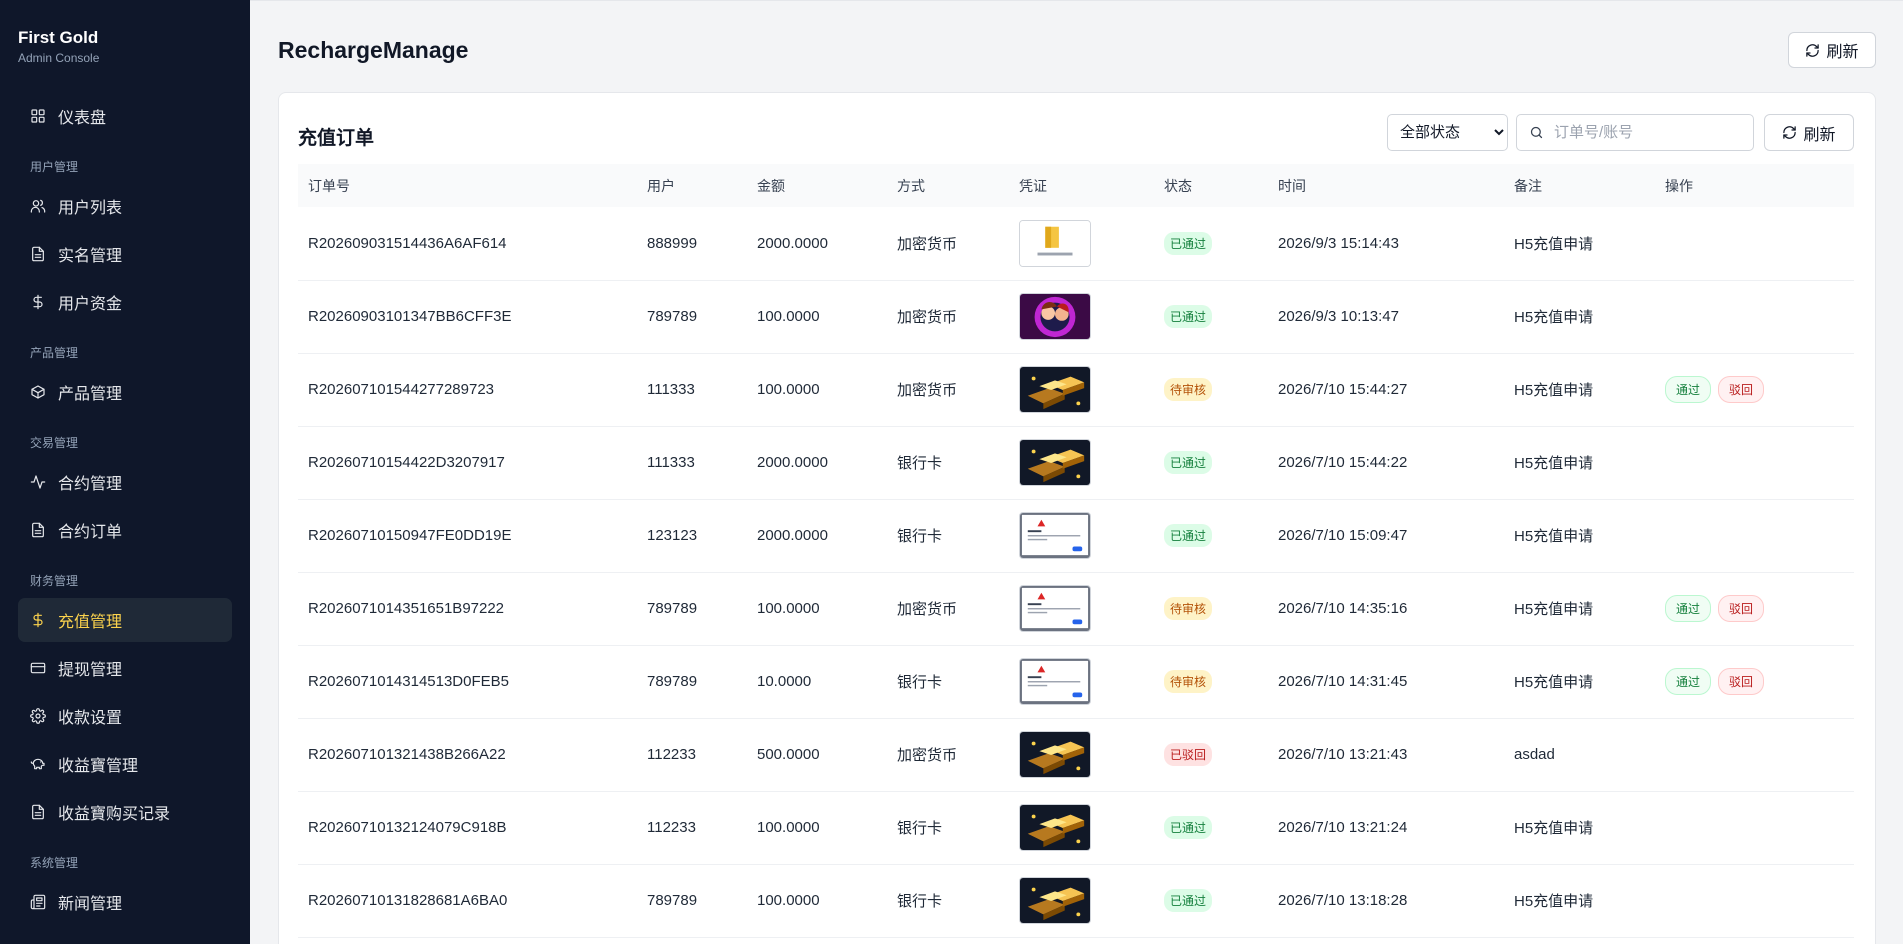 The image size is (1903, 944). What do you see at coordinates (38, 482) in the screenshot?
I see `activity-icon` at bounding box center [38, 482].